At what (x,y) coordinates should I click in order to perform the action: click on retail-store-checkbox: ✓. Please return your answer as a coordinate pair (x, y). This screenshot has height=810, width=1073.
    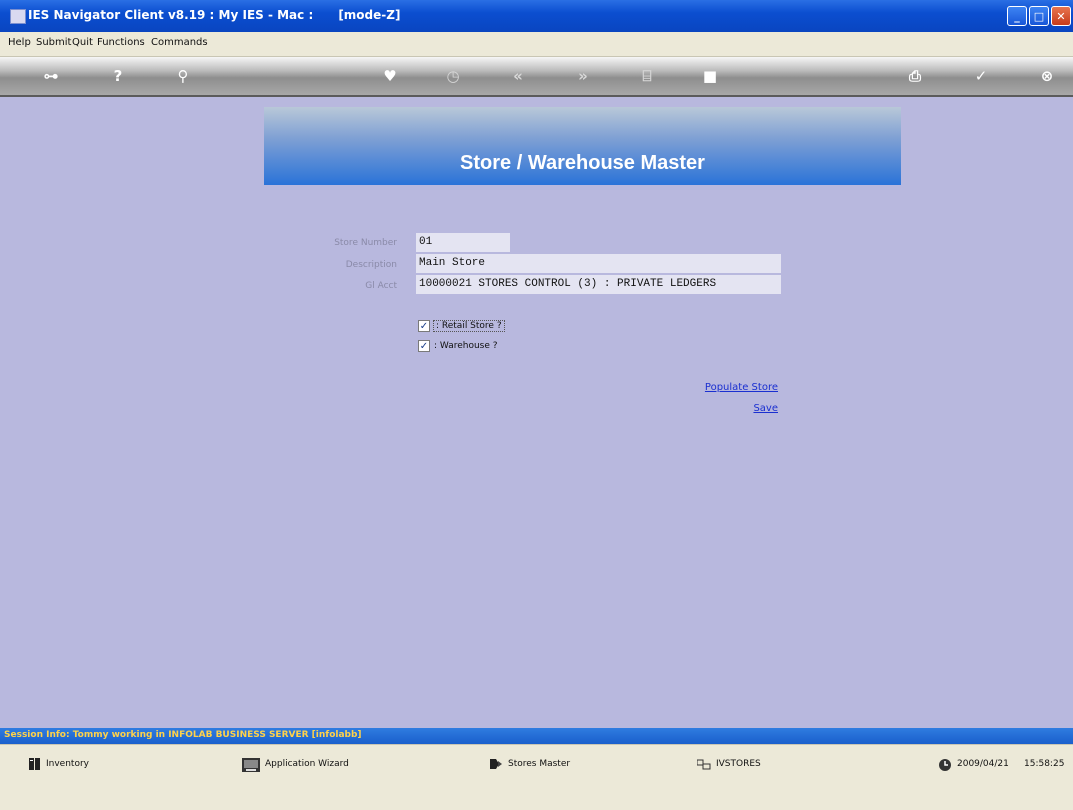
    Looking at the image, I should click on (424, 326).